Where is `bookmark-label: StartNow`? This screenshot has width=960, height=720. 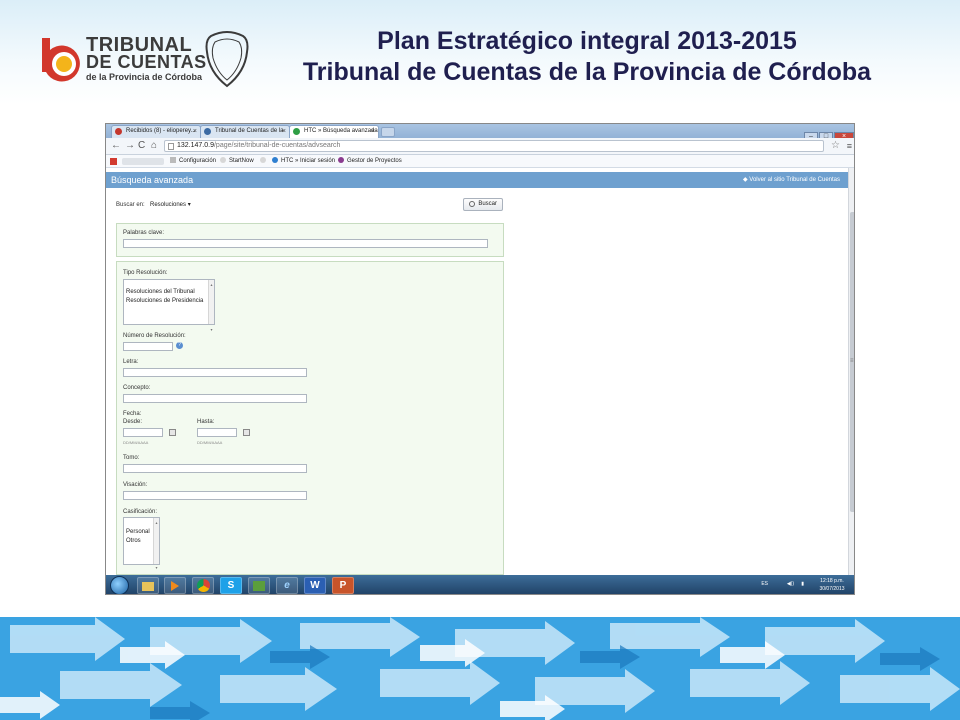
bookmark-label: StartNow is located at coordinates (241, 161).